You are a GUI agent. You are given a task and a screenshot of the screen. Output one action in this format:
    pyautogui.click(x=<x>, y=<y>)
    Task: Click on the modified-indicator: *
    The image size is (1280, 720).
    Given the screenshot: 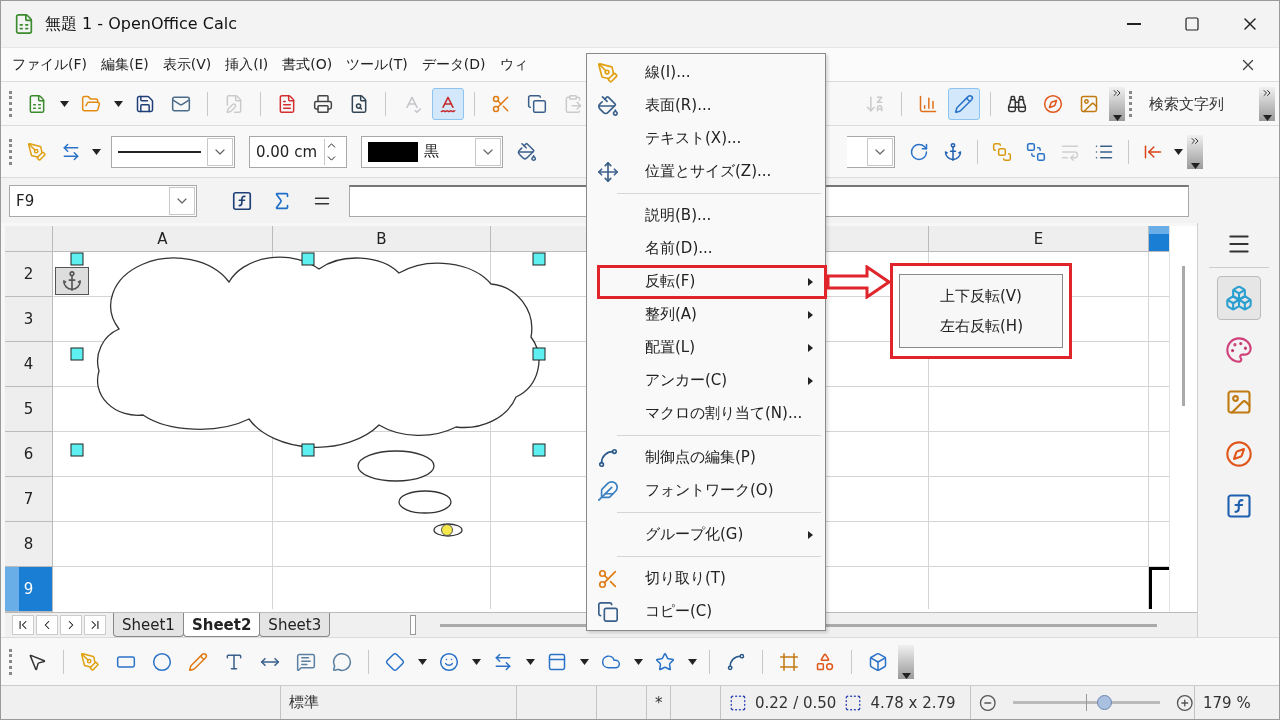 What is the action you would take?
    pyautogui.click(x=659, y=702)
    